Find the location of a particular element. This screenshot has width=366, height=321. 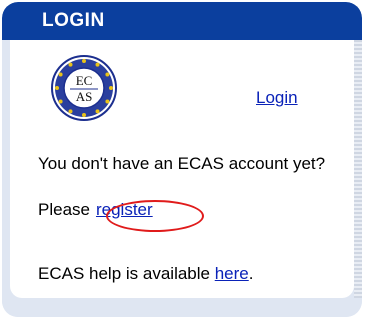

panel-right-edge is located at coordinates (358, 169).